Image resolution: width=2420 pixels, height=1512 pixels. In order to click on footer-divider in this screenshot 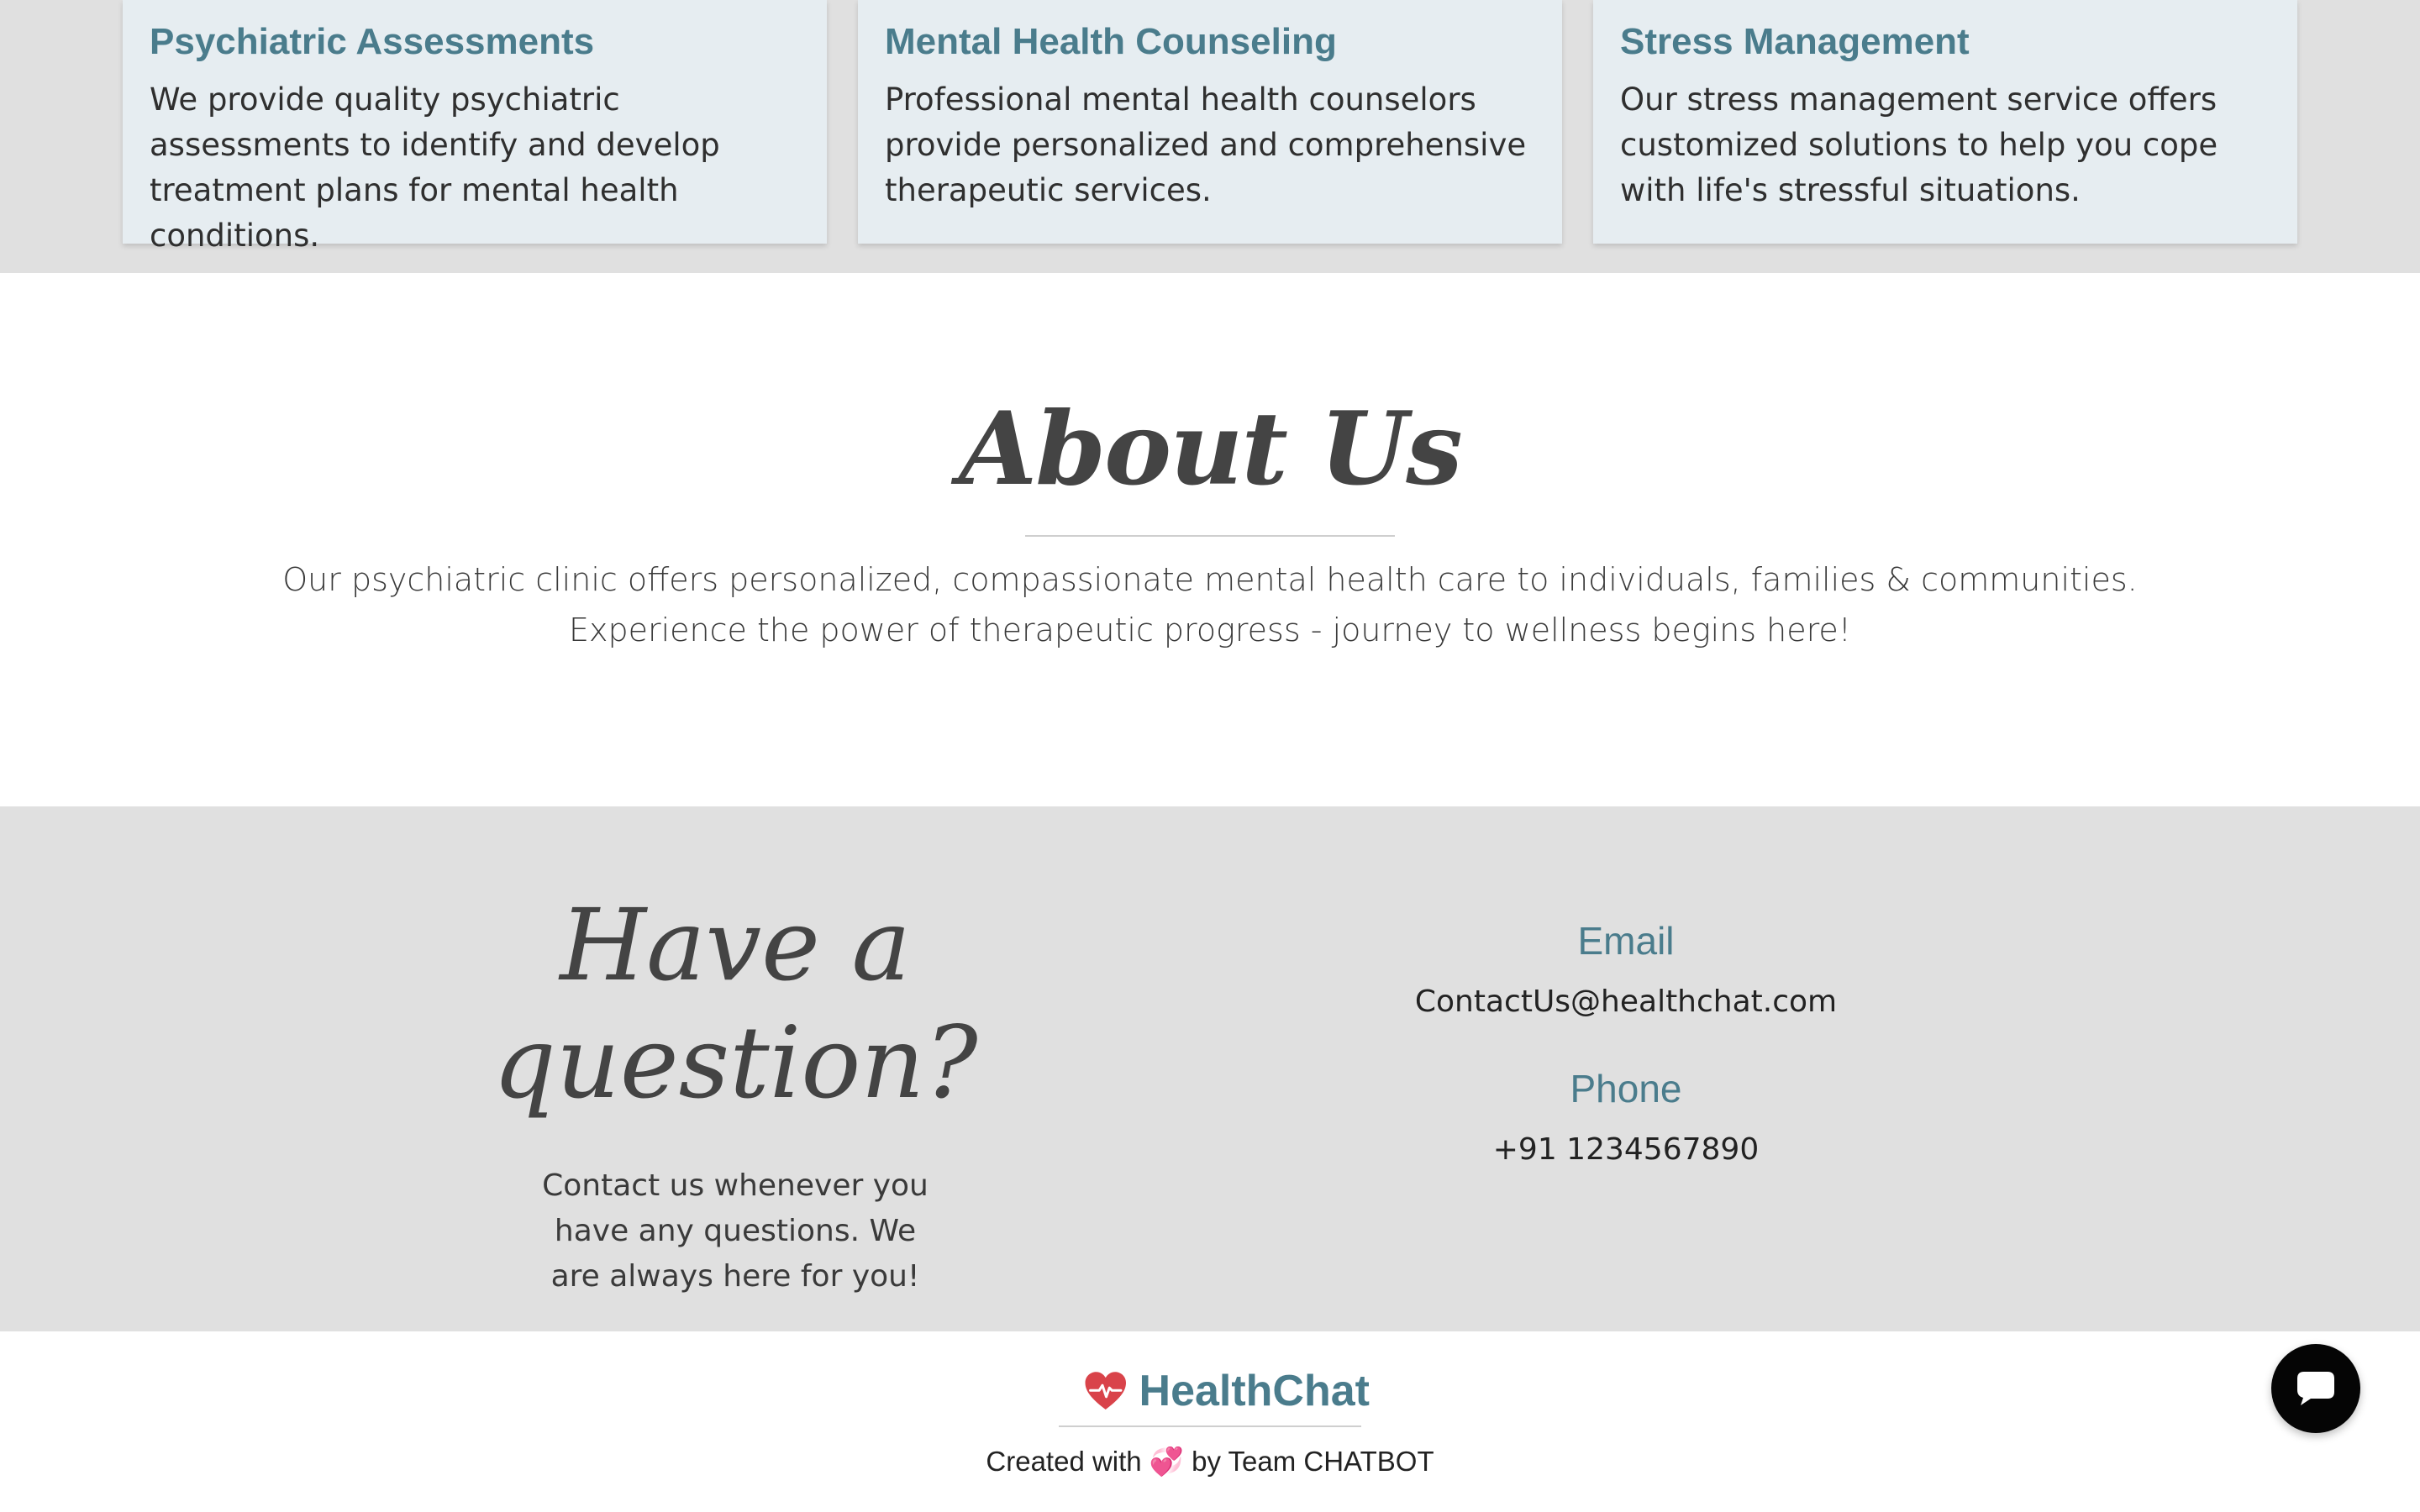, I will do `click(1210, 1426)`.